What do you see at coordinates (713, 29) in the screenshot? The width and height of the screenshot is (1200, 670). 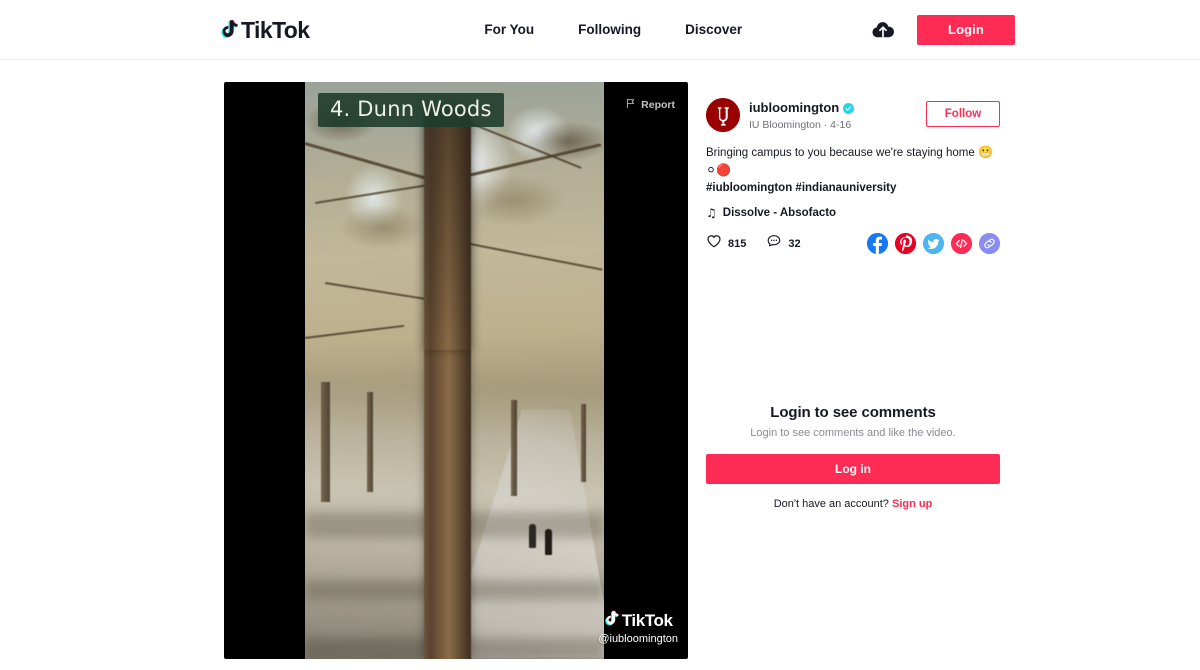 I see `nav-item-discover: Discover` at bounding box center [713, 29].